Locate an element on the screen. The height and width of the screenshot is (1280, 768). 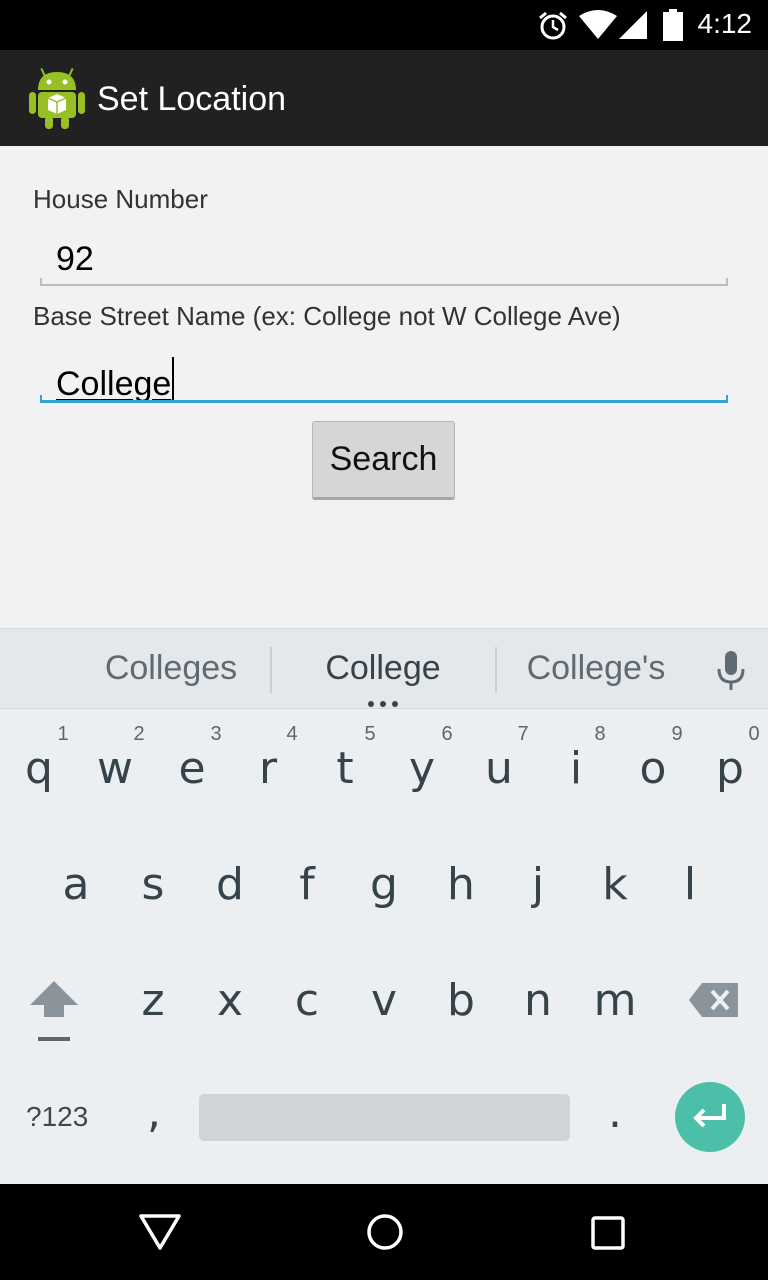
key-z: z is located at coordinates (153, 1000).